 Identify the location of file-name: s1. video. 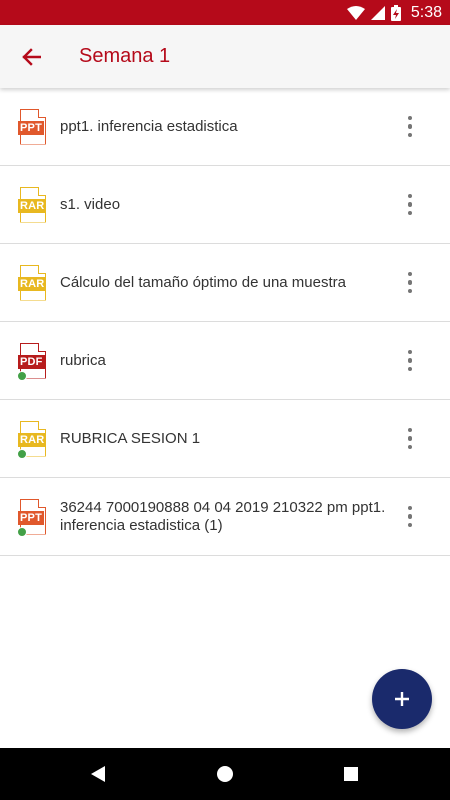
(90, 204).